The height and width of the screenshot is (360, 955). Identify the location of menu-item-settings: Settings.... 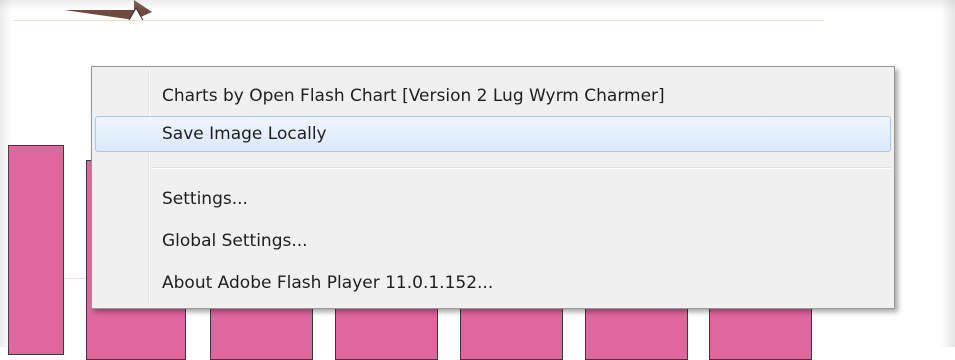
(493, 200).